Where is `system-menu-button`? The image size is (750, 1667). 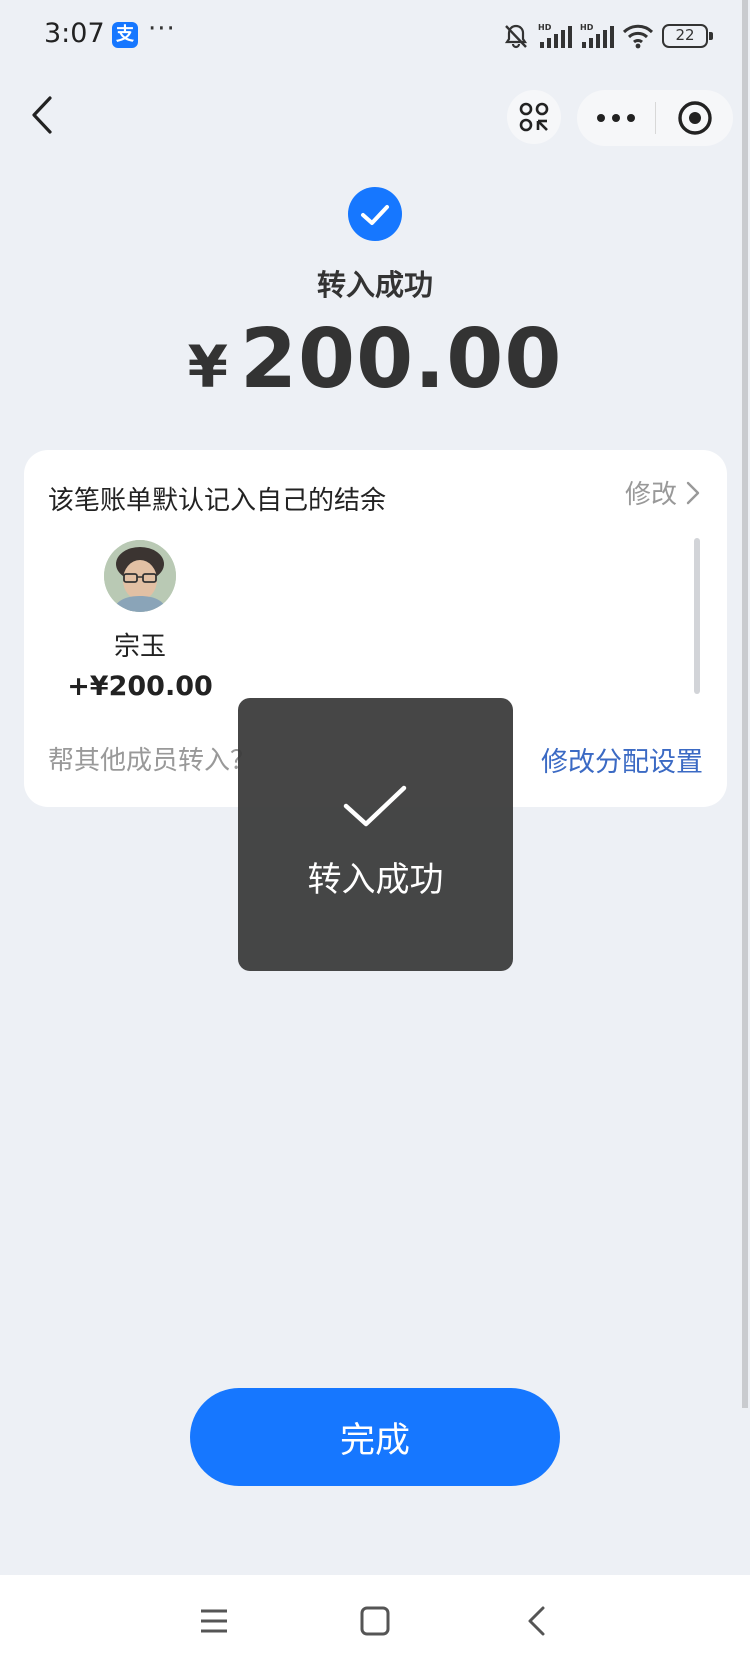 system-menu-button is located at coordinates (214, 1621).